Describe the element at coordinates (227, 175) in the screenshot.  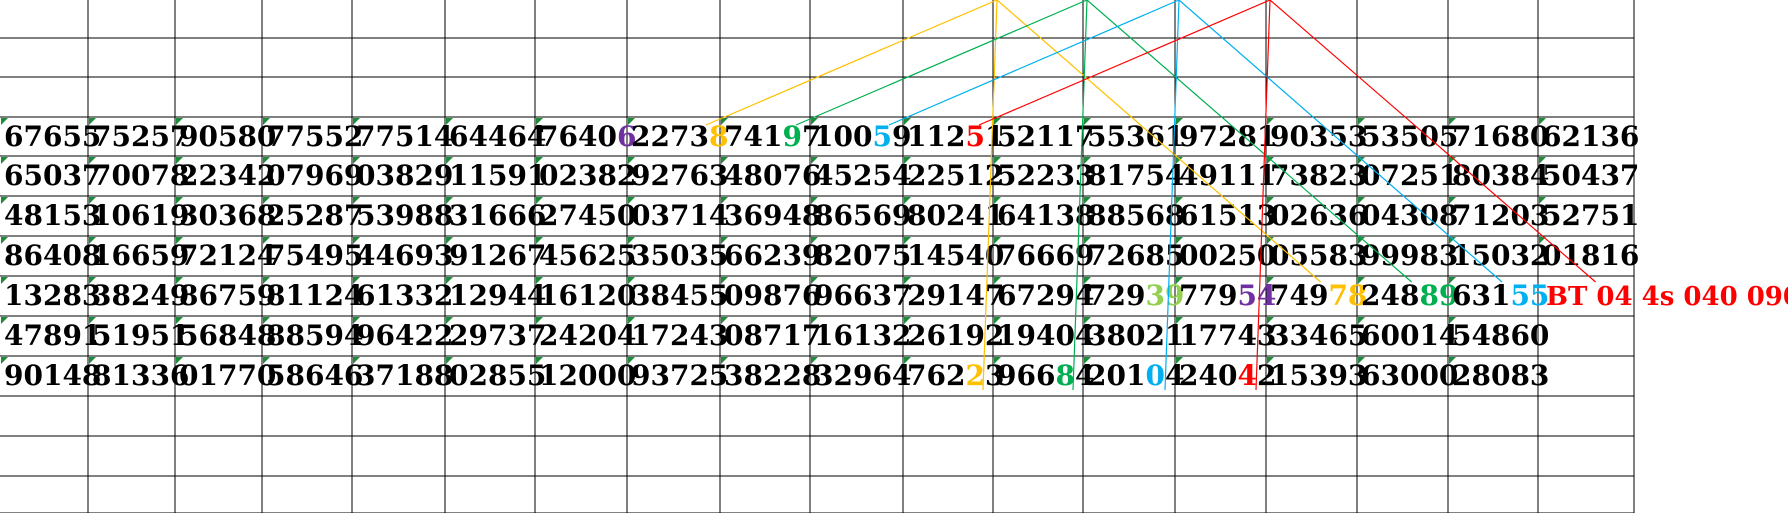
I see `cell-value: 22342` at that location.